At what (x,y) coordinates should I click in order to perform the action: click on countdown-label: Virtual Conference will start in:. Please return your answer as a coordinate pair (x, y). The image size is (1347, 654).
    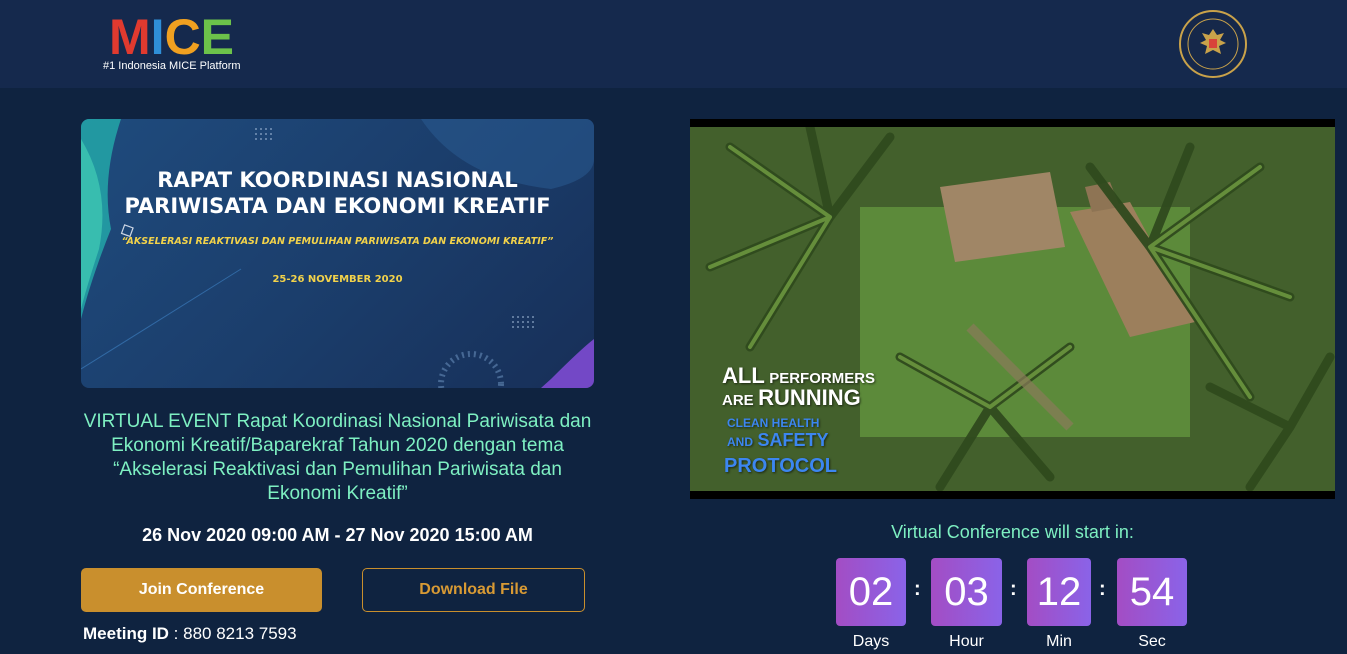
    Looking at the image, I should click on (1012, 532).